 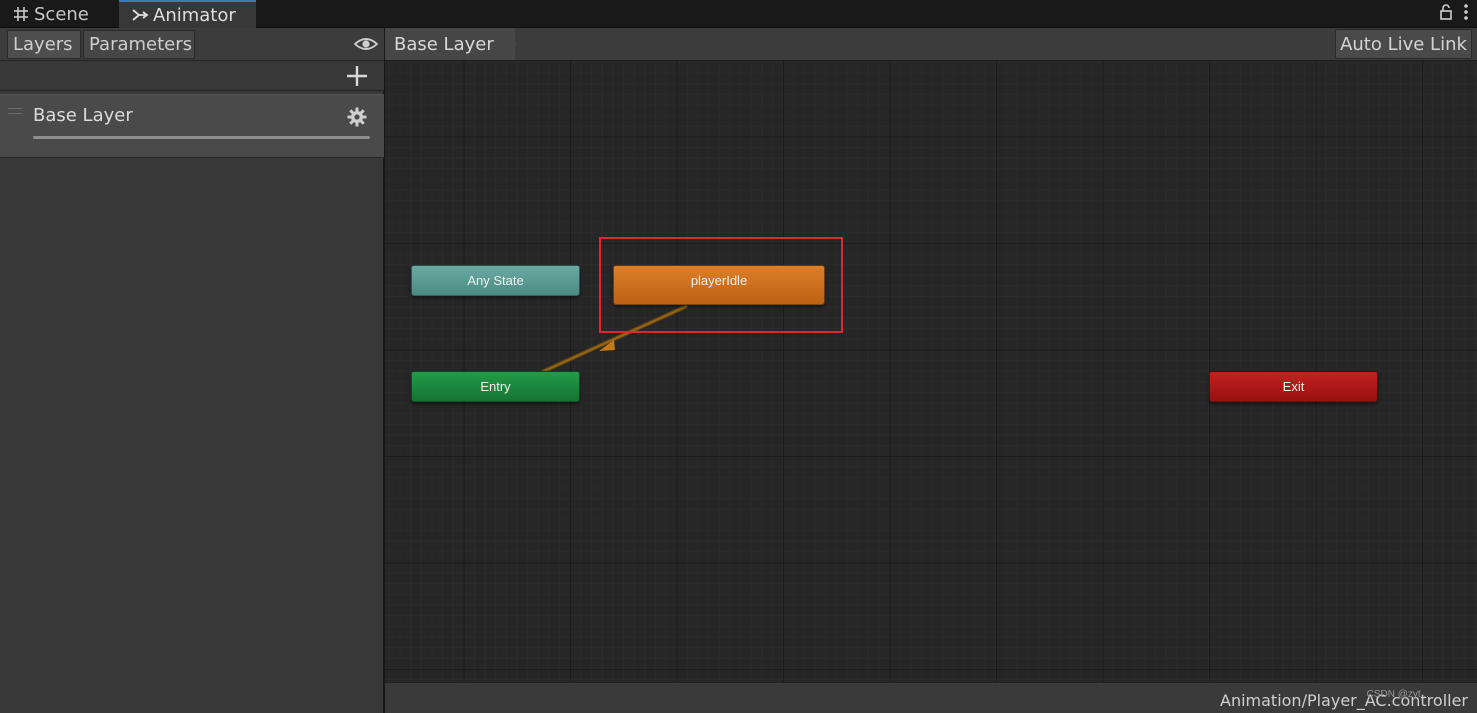 I want to click on breadcrumb: Base Layer, so click(x=450, y=44).